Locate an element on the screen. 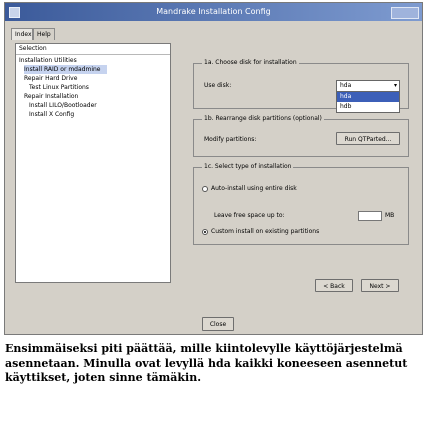  choose-disk-title: 1a. Choose disk for installation is located at coordinates (250, 63).